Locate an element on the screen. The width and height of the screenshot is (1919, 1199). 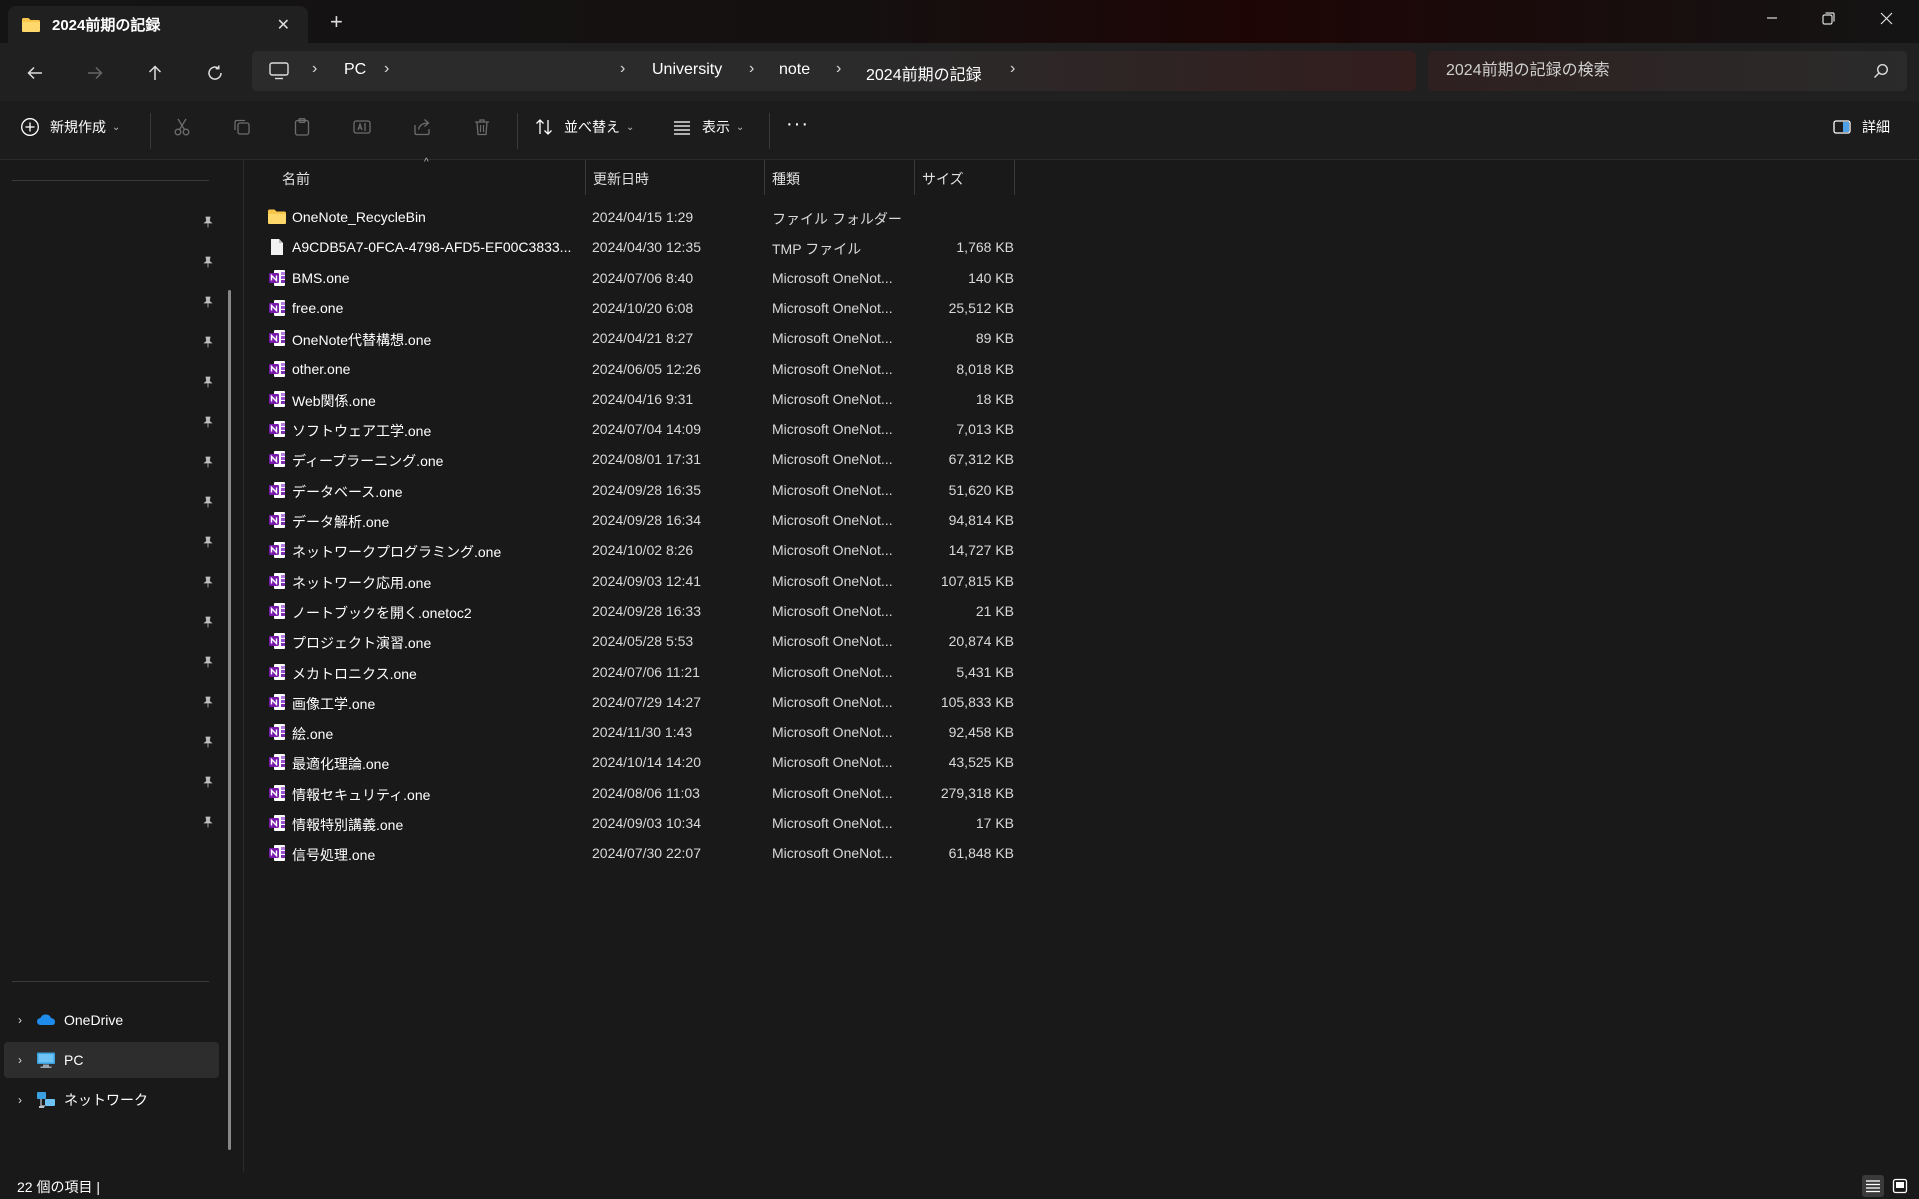
file-name: ノートブックを開く.onetoc2 is located at coordinates (382, 612).